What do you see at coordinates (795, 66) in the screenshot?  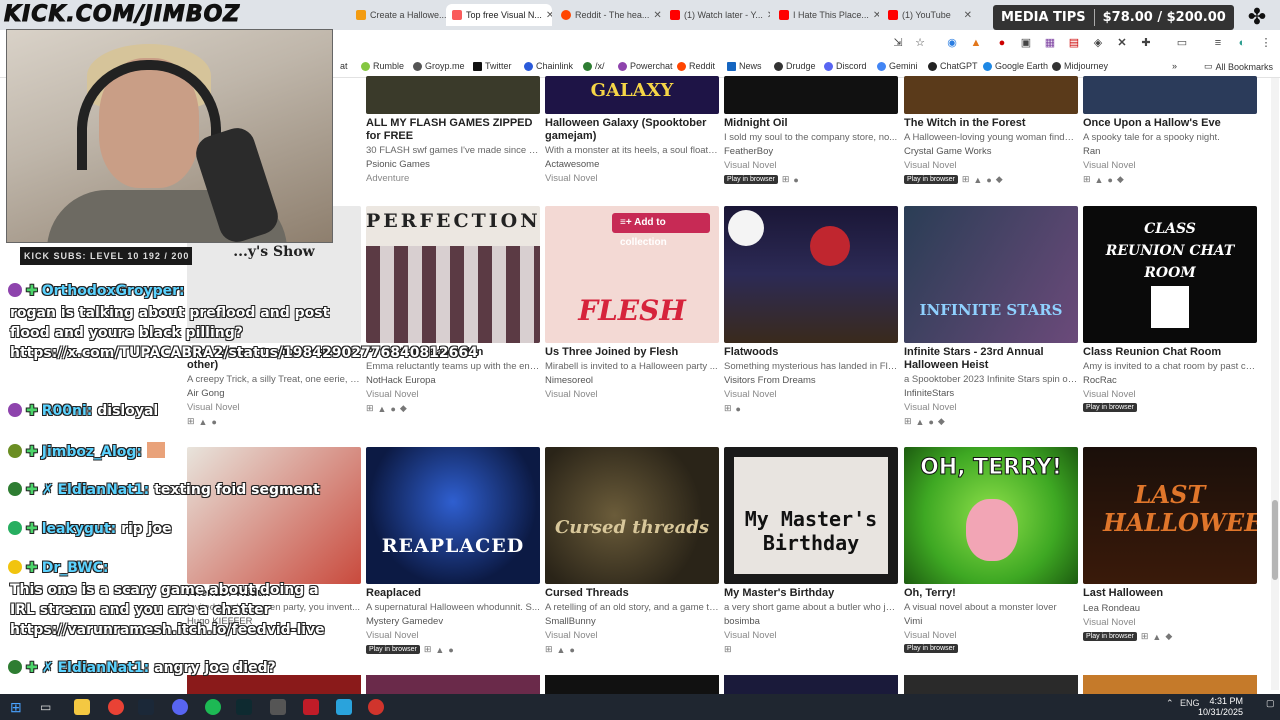 I see `bookmark-item: Drudge` at bounding box center [795, 66].